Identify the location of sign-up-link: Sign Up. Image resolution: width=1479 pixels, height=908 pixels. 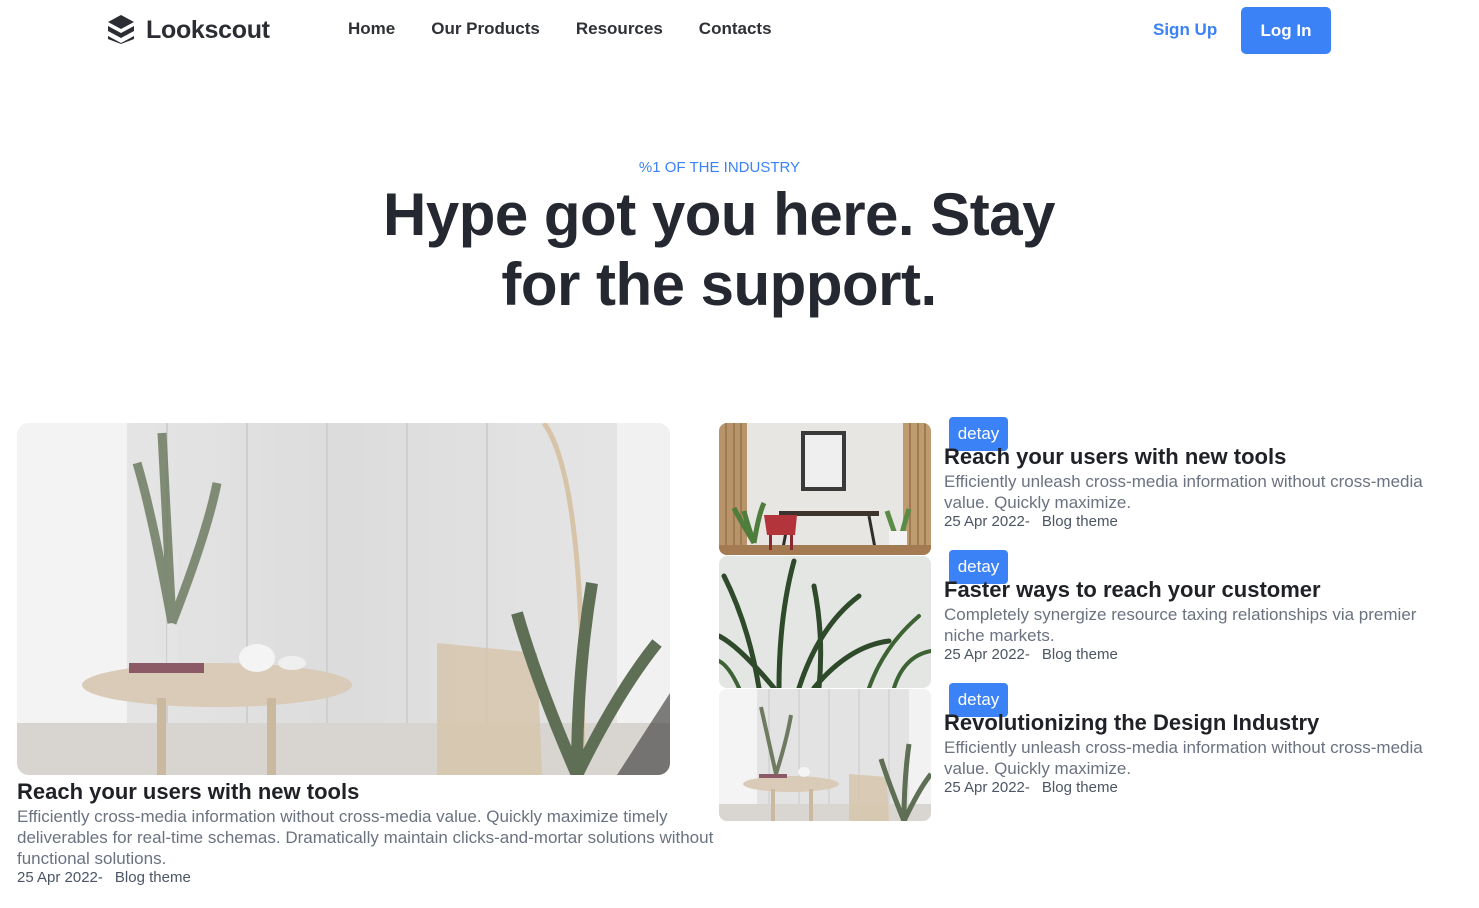
(1185, 30).